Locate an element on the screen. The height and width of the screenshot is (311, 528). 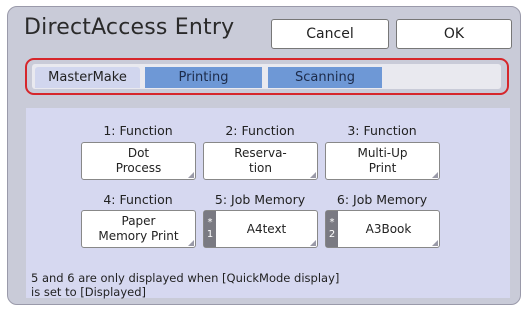
function-2-label: 2: Function is located at coordinates (260, 130).